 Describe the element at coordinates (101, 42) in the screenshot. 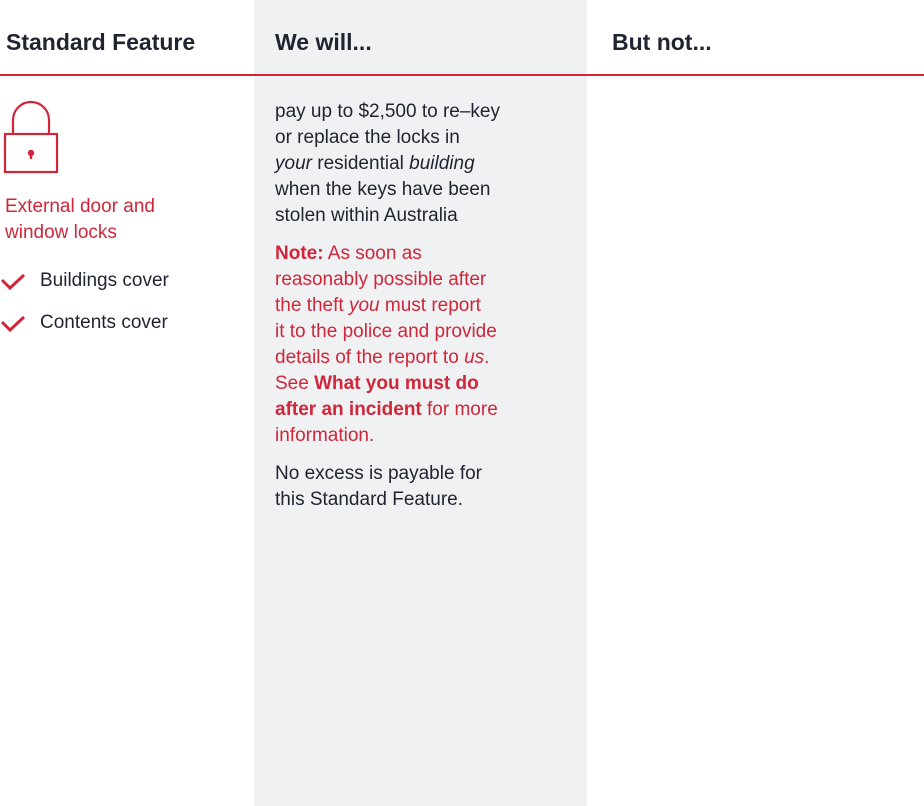

I see `header-standard-feature: Standard Feature` at that location.